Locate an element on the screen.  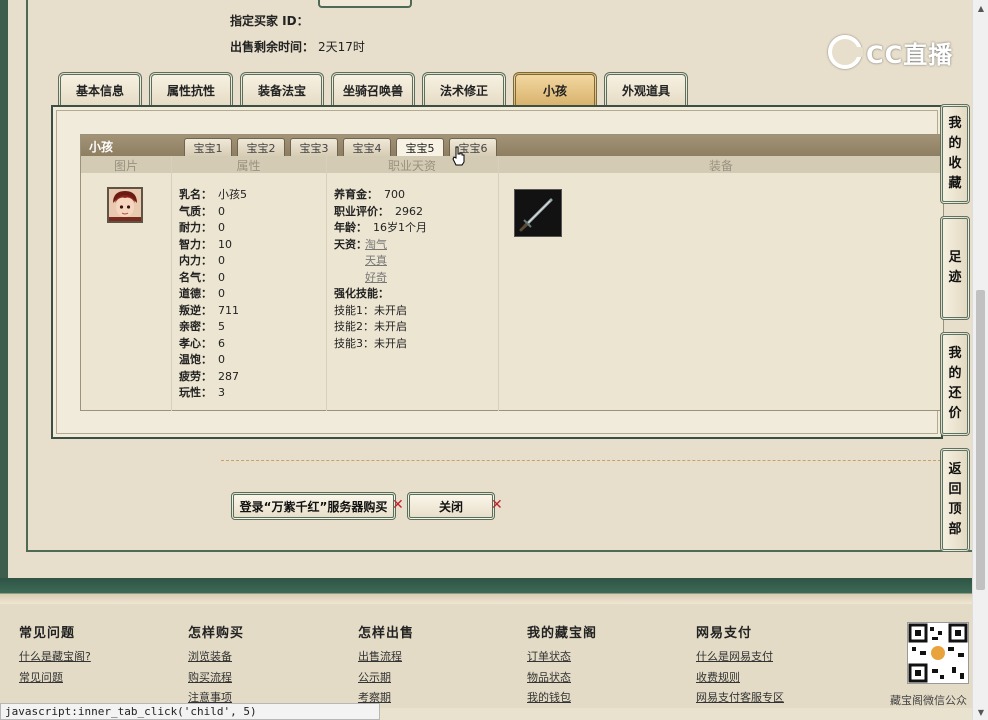
footer-link: 购买流程 is located at coordinates (210, 677).